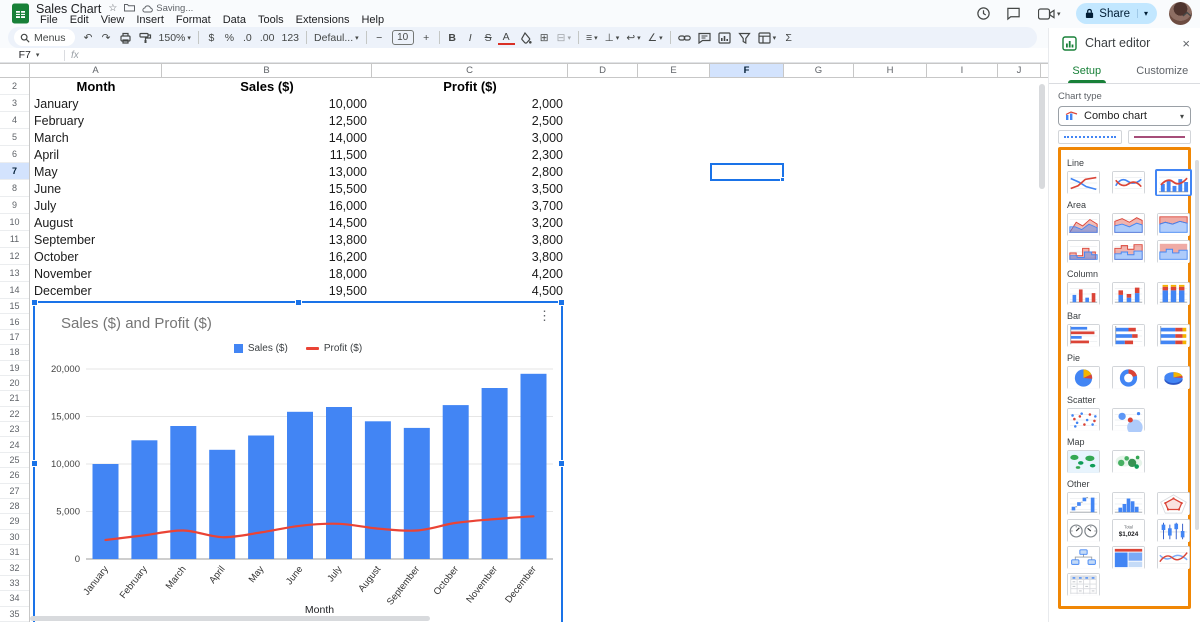 This screenshot has height=622, width=1200. I want to click on cell: 16,200, so click(267, 256).